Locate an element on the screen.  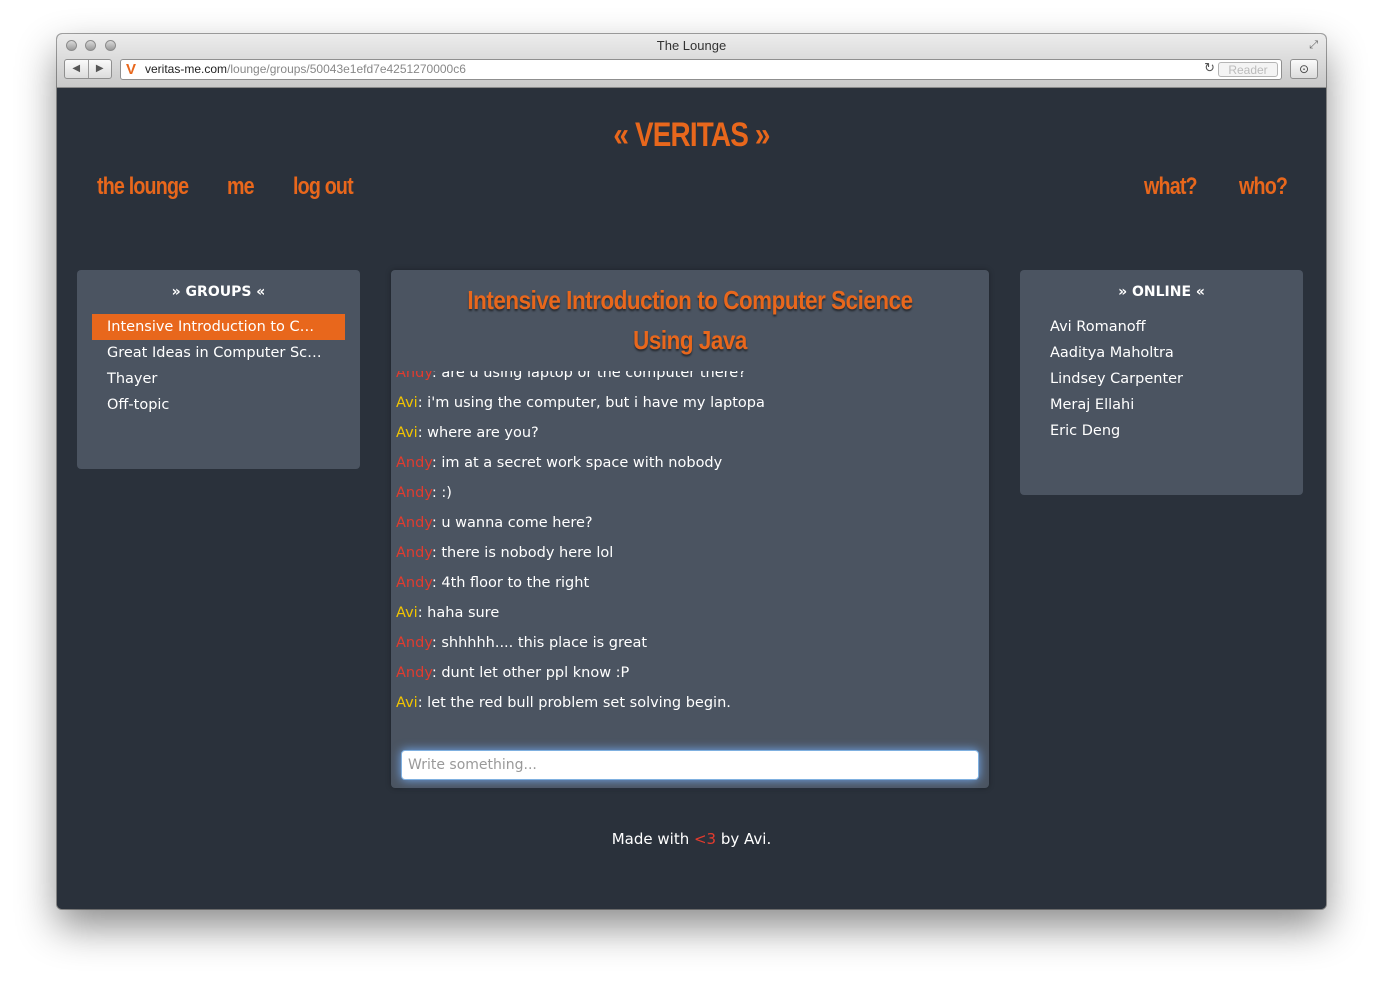
chat-message: Andy: dunt let other ppl know :P is located at coordinates (580, 673).